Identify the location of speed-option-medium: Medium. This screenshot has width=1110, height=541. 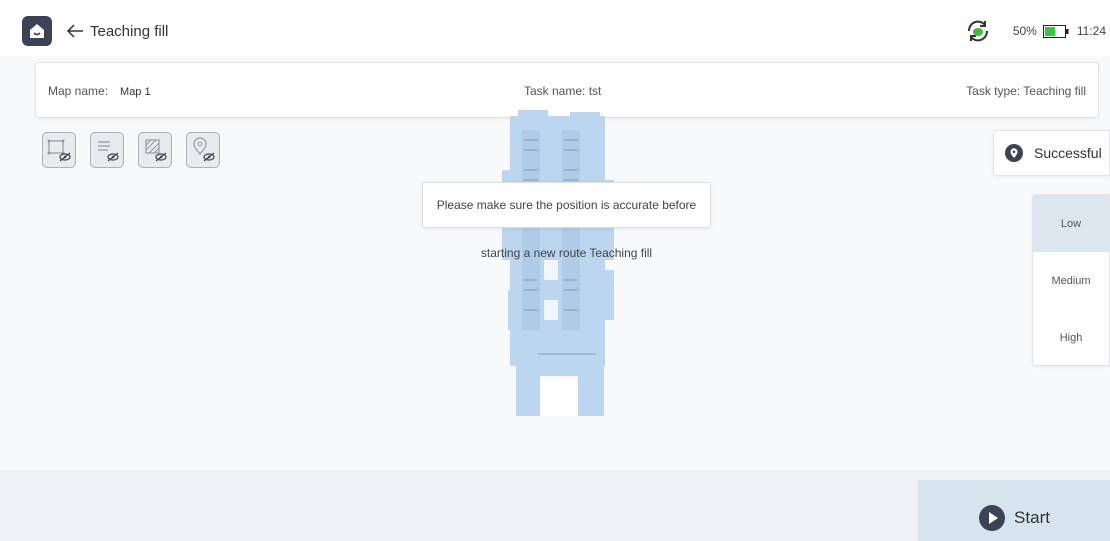
(1071, 280).